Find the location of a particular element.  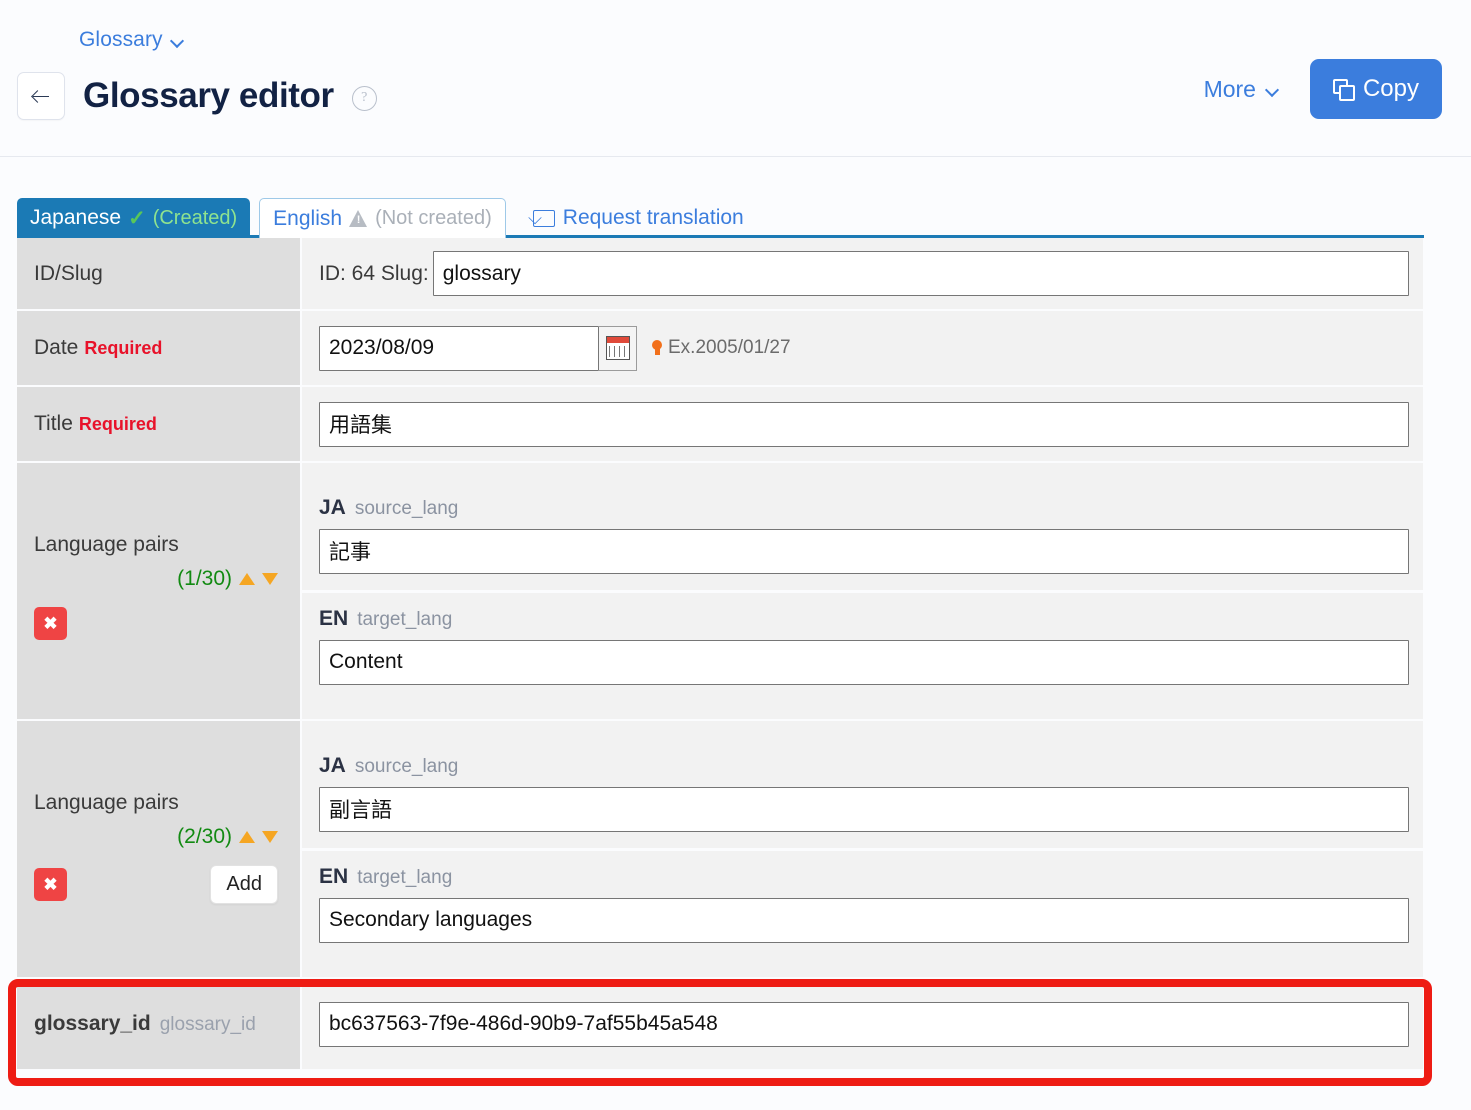

label-title: Title Required is located at coordinates (159, 424).